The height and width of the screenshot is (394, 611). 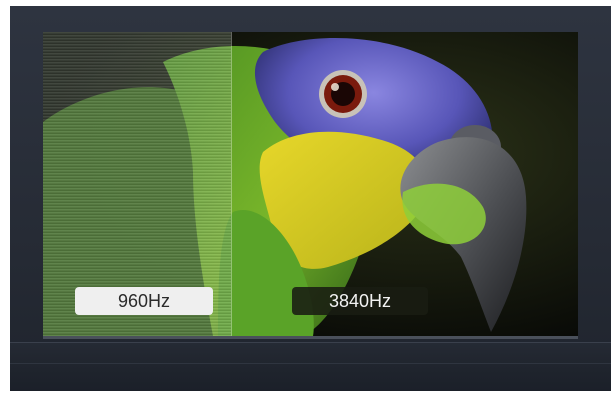 What do you see at coordinates (231, 184) in the screenshot?
I see `comparison-divider` at bounding box center [231, 184].